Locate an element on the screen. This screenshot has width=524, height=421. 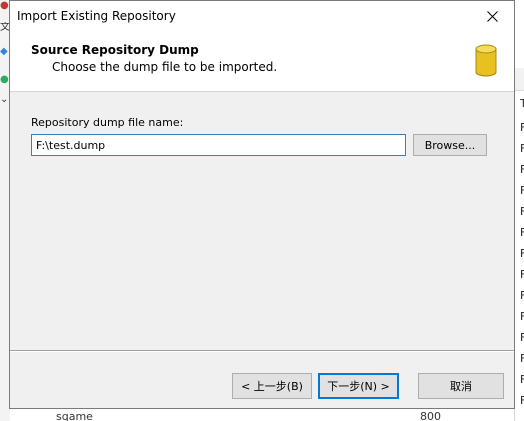
page-title: Source Repository Dump is located at coordinates (115, 50).